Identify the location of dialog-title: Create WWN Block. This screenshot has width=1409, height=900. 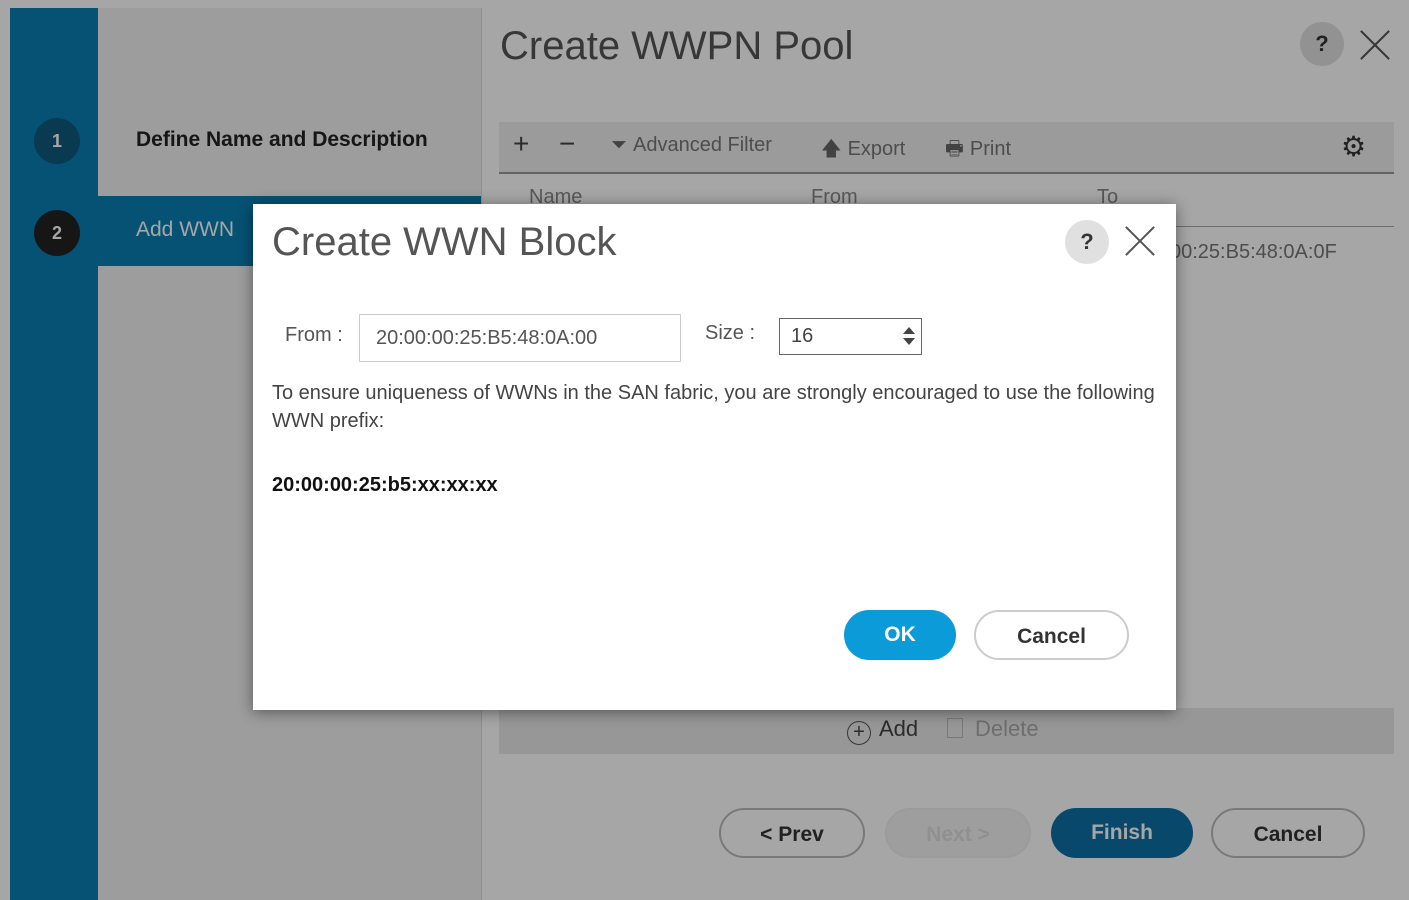
(444, 242).